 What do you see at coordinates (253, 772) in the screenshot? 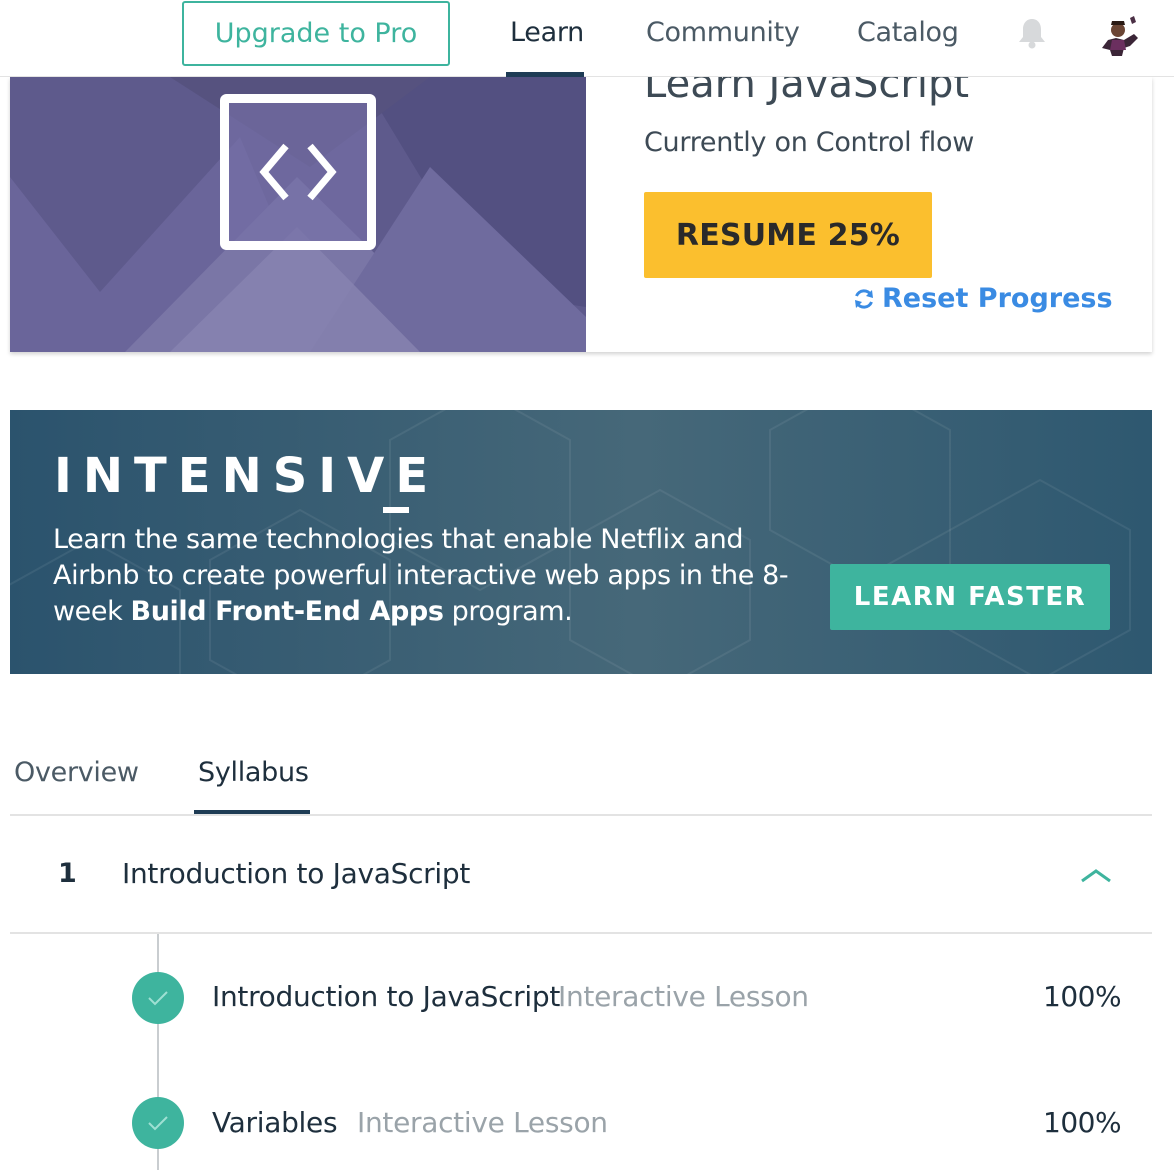
I see `tab-syllabus: Syllabus` at bounding box center [253, 772].